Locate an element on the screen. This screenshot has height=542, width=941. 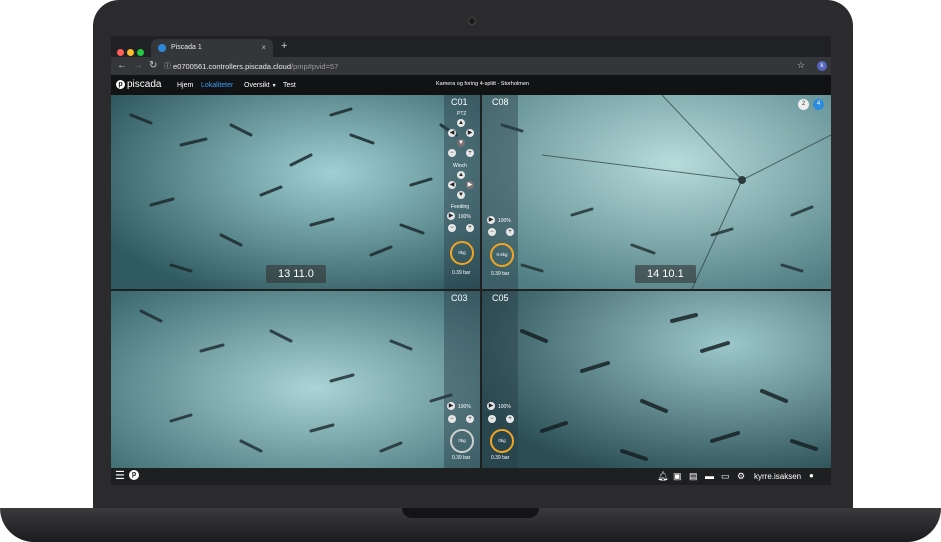
control-panel-c05: C05 ▶ 100% − + 0kg 0.39 bar is located at coordinates (500, 379).